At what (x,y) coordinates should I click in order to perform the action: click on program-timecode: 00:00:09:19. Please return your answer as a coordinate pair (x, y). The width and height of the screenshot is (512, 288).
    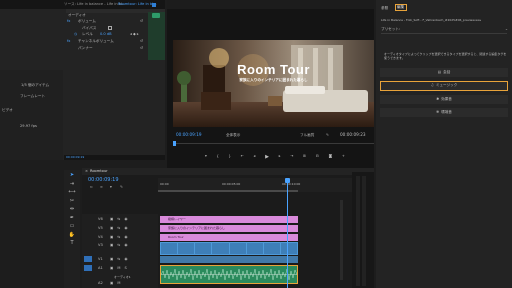
    Looking at the image, I should click on (189, 134).